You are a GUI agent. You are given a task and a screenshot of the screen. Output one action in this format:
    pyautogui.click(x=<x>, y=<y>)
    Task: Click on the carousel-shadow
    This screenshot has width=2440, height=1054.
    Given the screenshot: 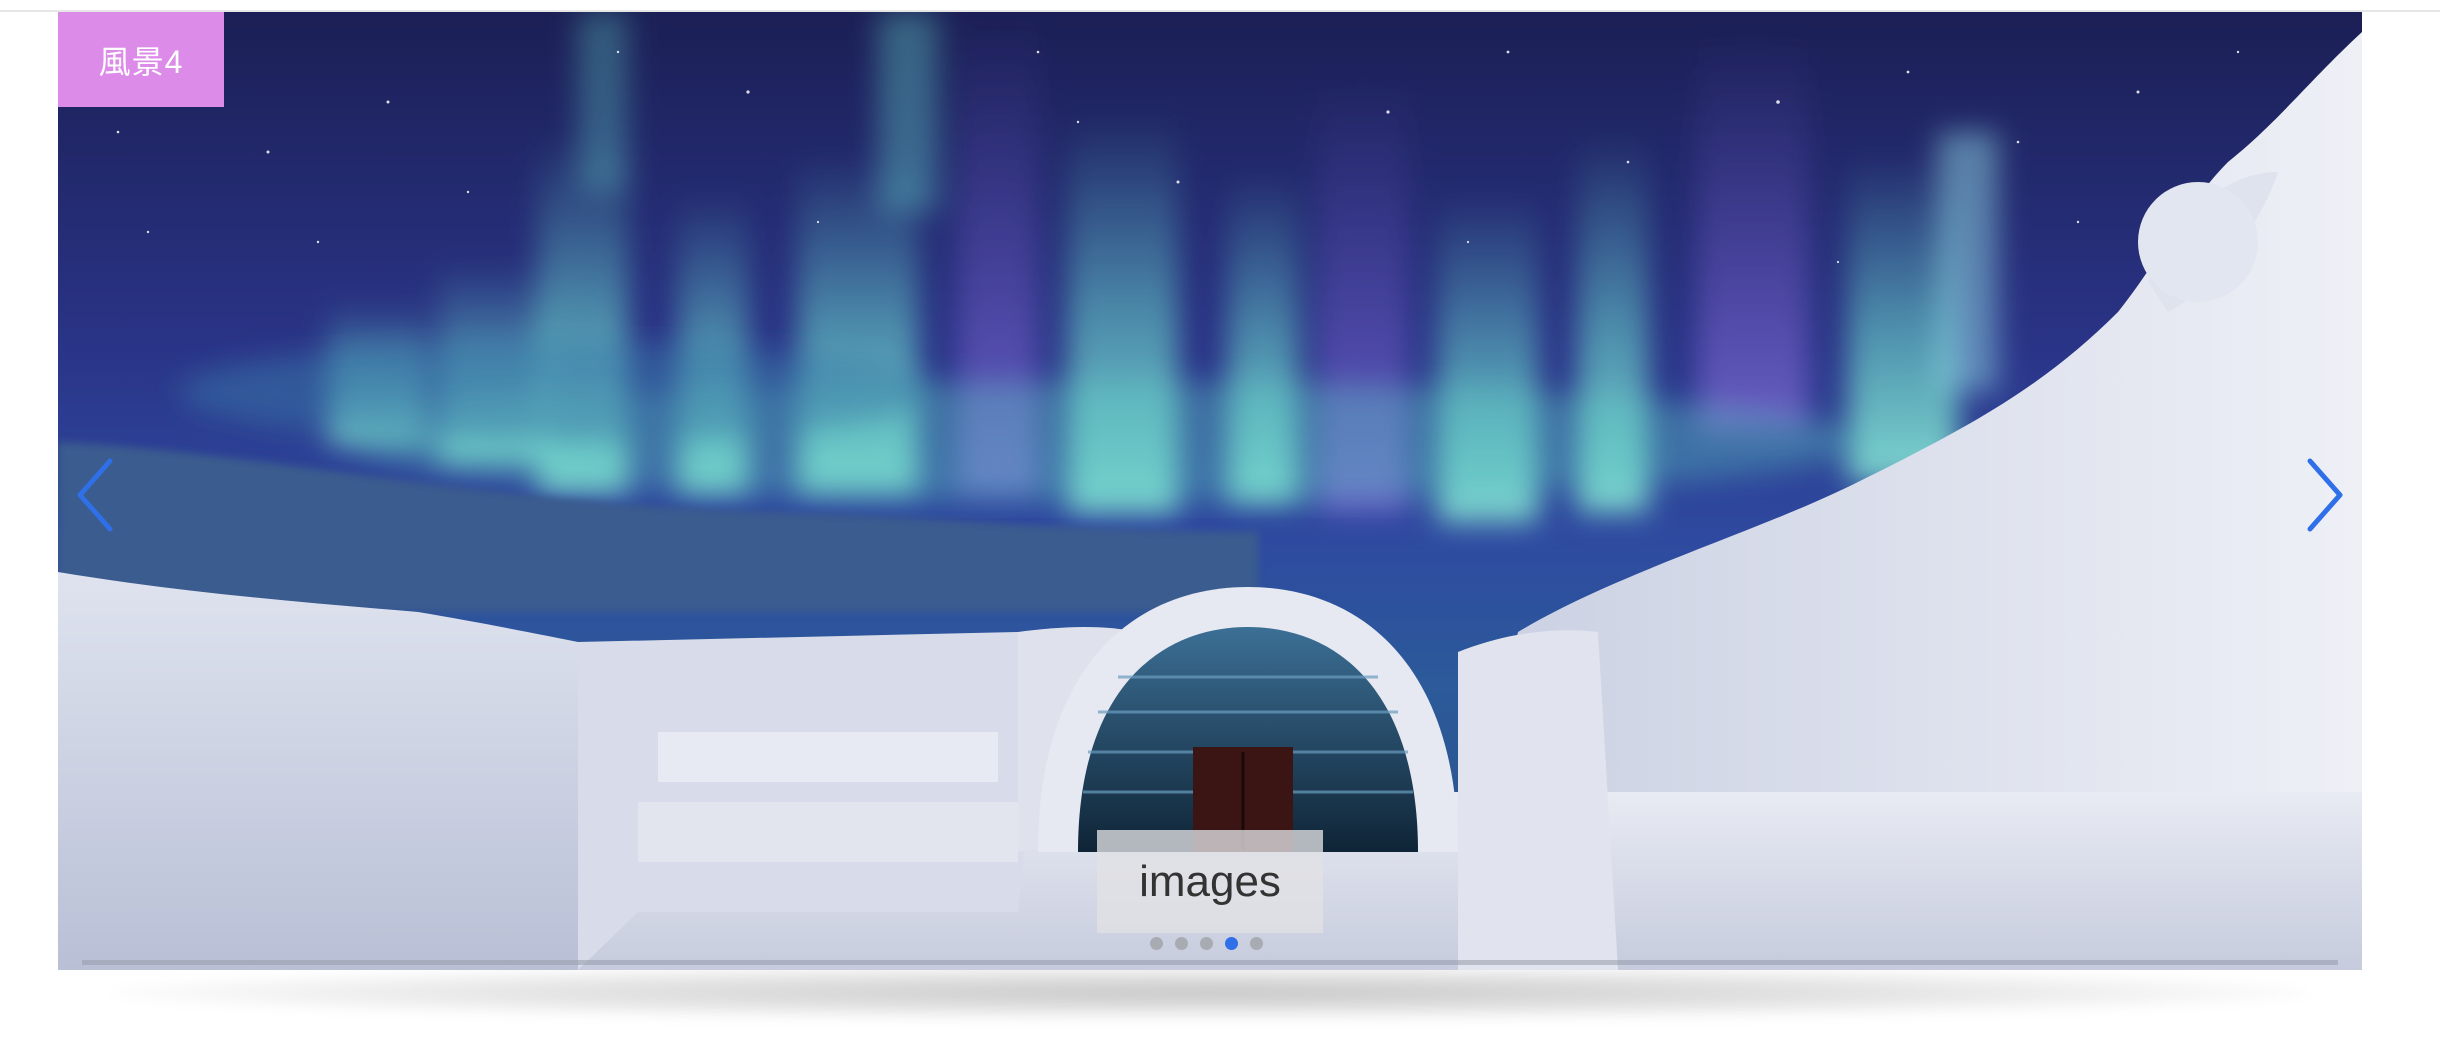 What is the action you would take?
    pyautogui.click(x=1210, y=992)
    